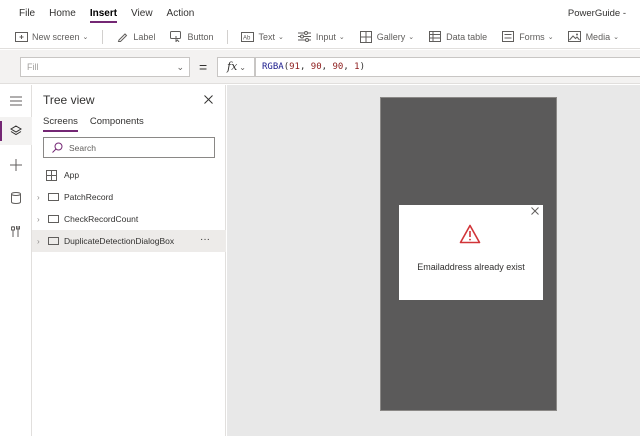 This screenshot has height=436, width=640. I want to click on button-icon, so click(176, 37).